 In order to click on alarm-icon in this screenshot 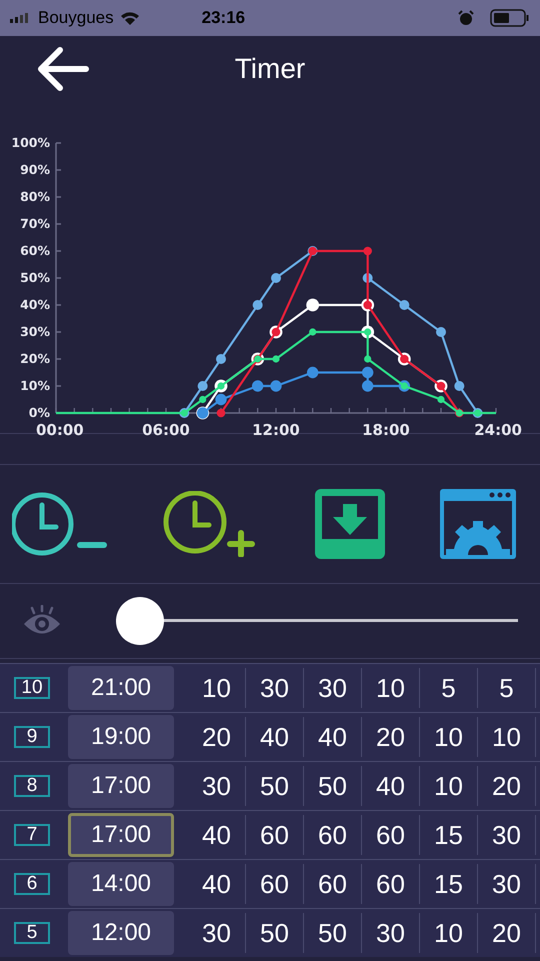, I will do `click(466, 18)`.